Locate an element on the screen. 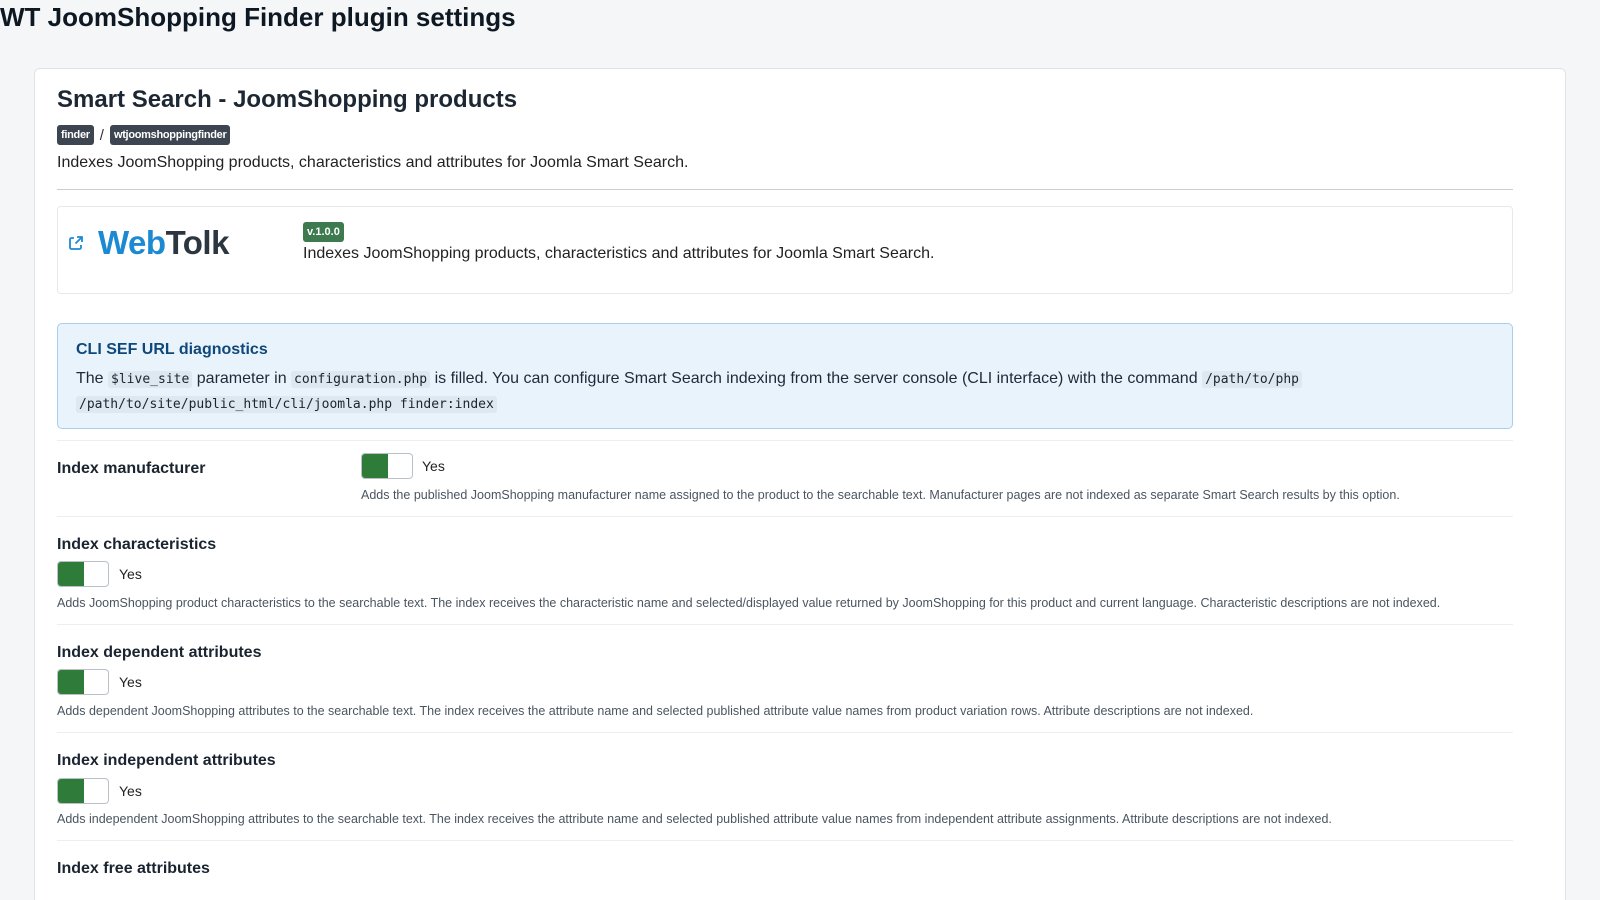 The width and height of the screenshot is (1600, 900). index-dependent-attributes-value: Yes is located at coordinates (130, 682).